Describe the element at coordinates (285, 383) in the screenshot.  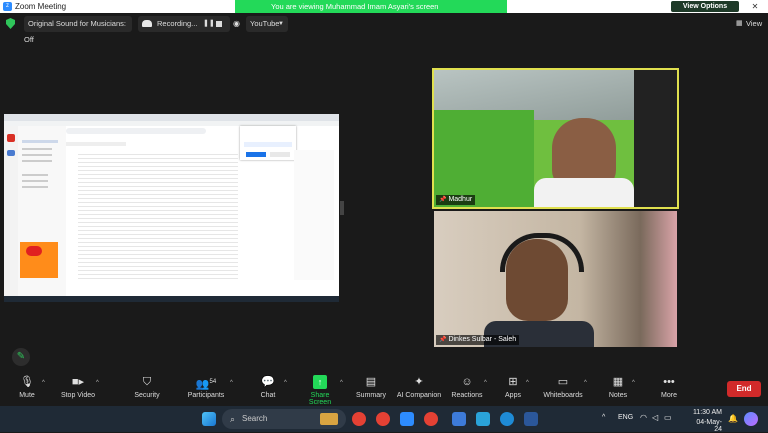
I see `chat-options-caret: ^` at that location.